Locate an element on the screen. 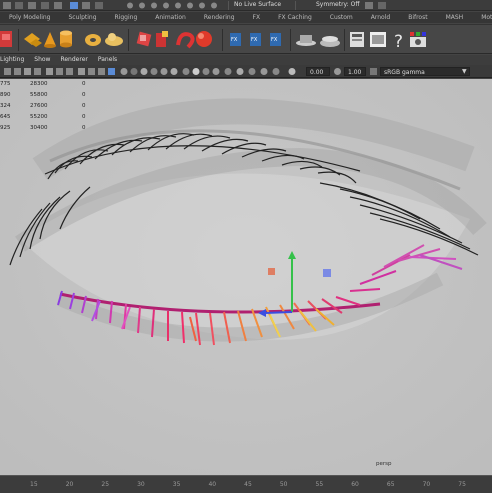 This screenshot has width=492, height=493. fx-icon: FX is located at coordinates (235, 39).